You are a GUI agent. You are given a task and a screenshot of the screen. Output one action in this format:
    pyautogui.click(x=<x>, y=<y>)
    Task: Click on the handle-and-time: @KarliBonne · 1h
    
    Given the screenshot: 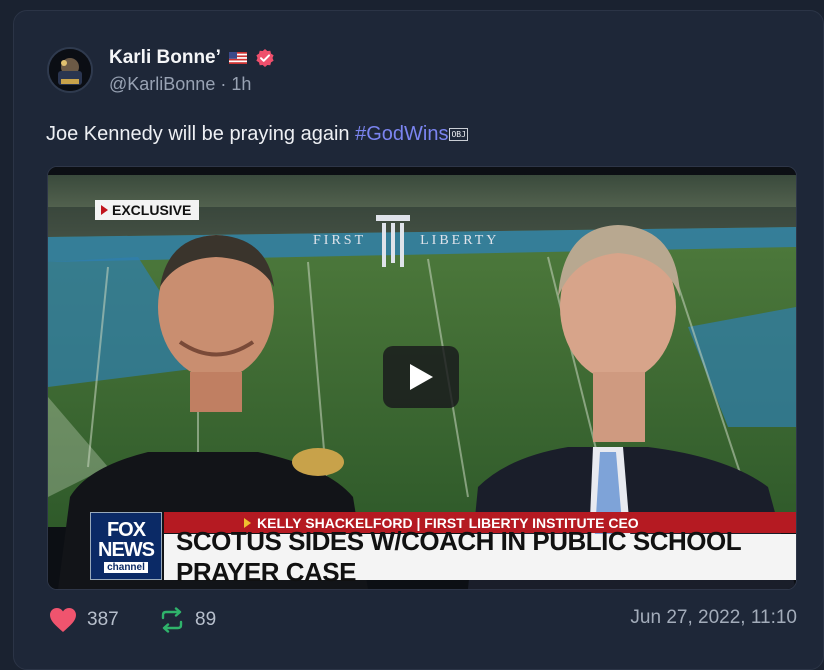 What is the action you would take?
    pyautogui.click(x=180, y=84)
    